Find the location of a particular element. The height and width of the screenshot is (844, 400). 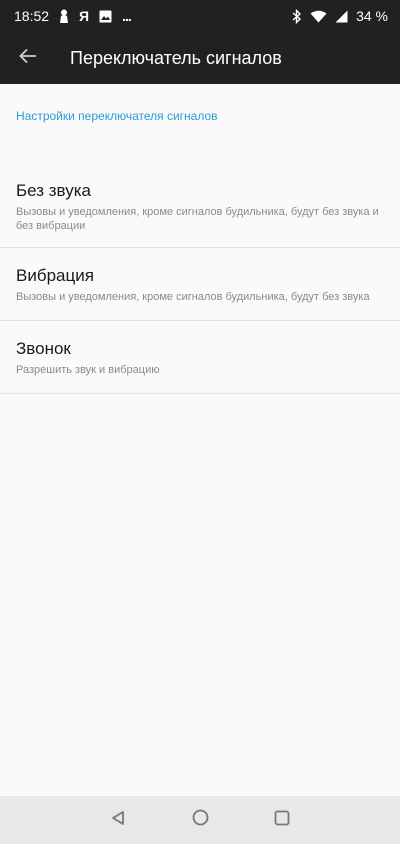

status-bar: 18:52 Я ... 34 % is located at coordinates (200, 16).